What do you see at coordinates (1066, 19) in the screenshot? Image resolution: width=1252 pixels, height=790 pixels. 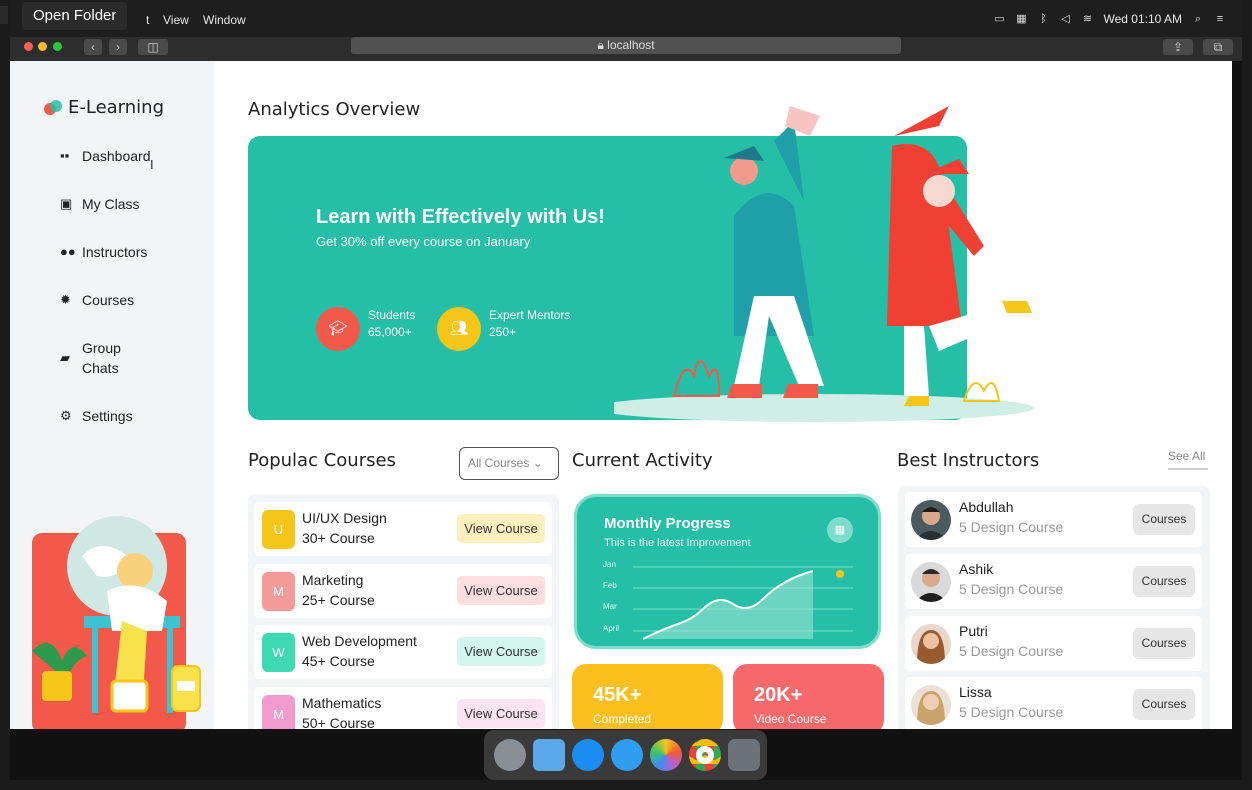 I see `volume-icon: ◁` at bounding box center [1066, 19].